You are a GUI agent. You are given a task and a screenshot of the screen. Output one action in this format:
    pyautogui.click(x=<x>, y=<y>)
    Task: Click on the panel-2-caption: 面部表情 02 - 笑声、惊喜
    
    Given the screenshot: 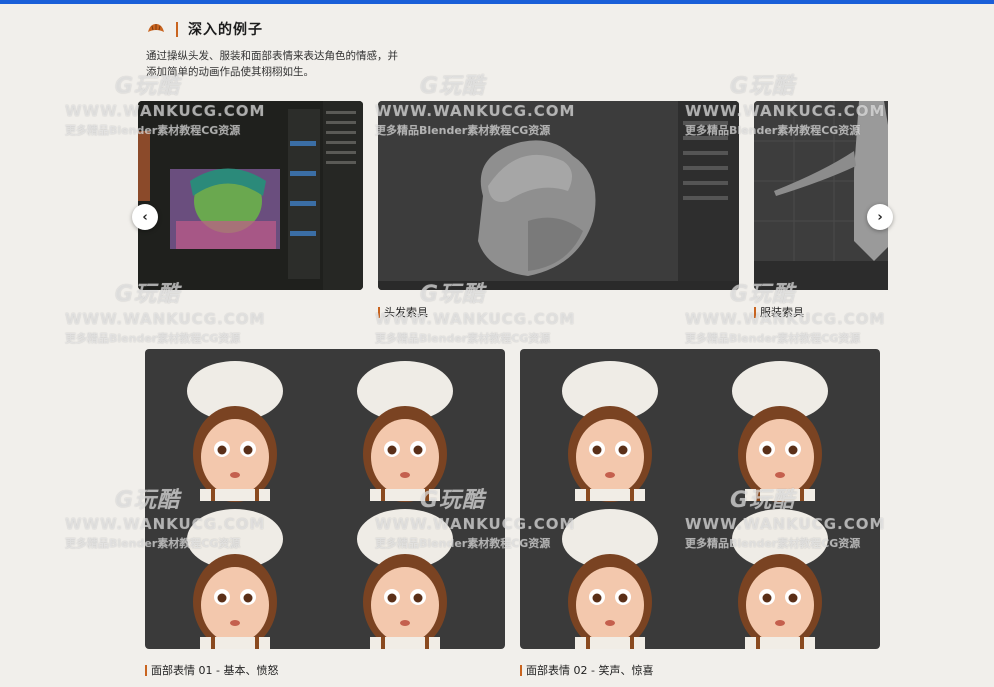 What is the action you would take?
    pyautogui.click(x=586, y=670)
    